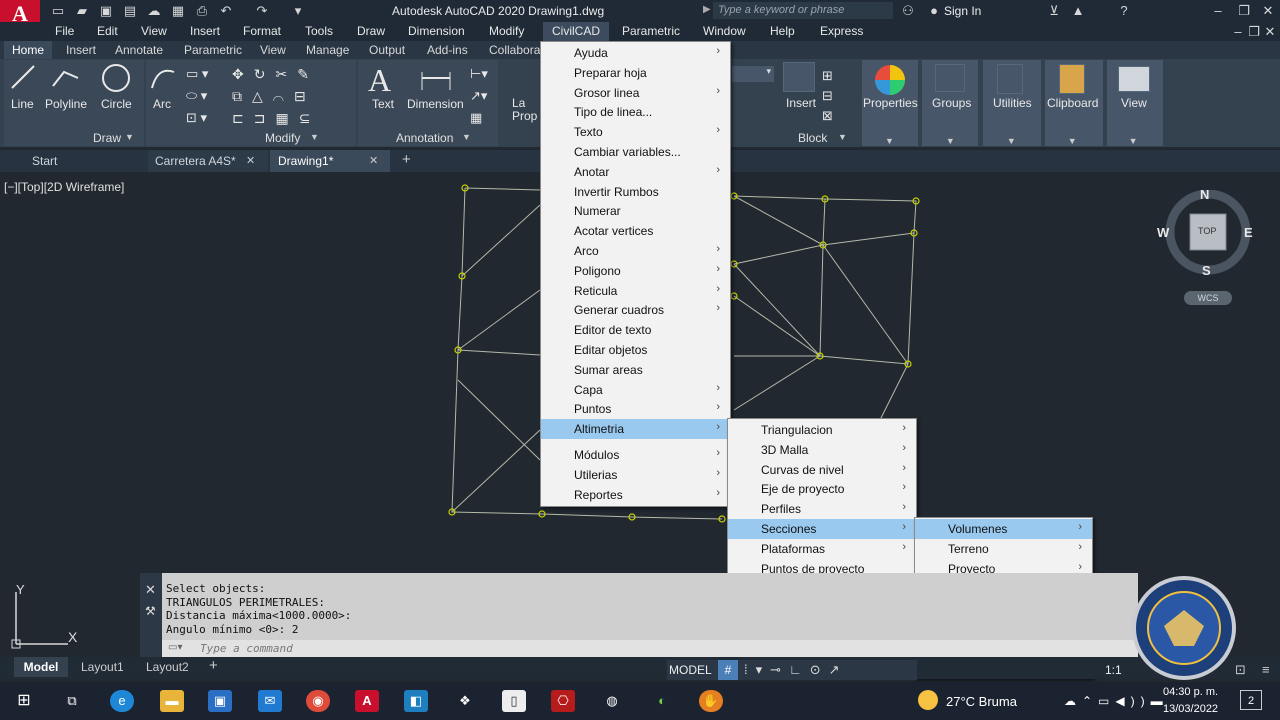 Image resolution: width=1280 pixels, height=720 pixels. Describe the element at coordinates (812, 138) in the screenshot. I see `block-panel-title: Block` at that location.